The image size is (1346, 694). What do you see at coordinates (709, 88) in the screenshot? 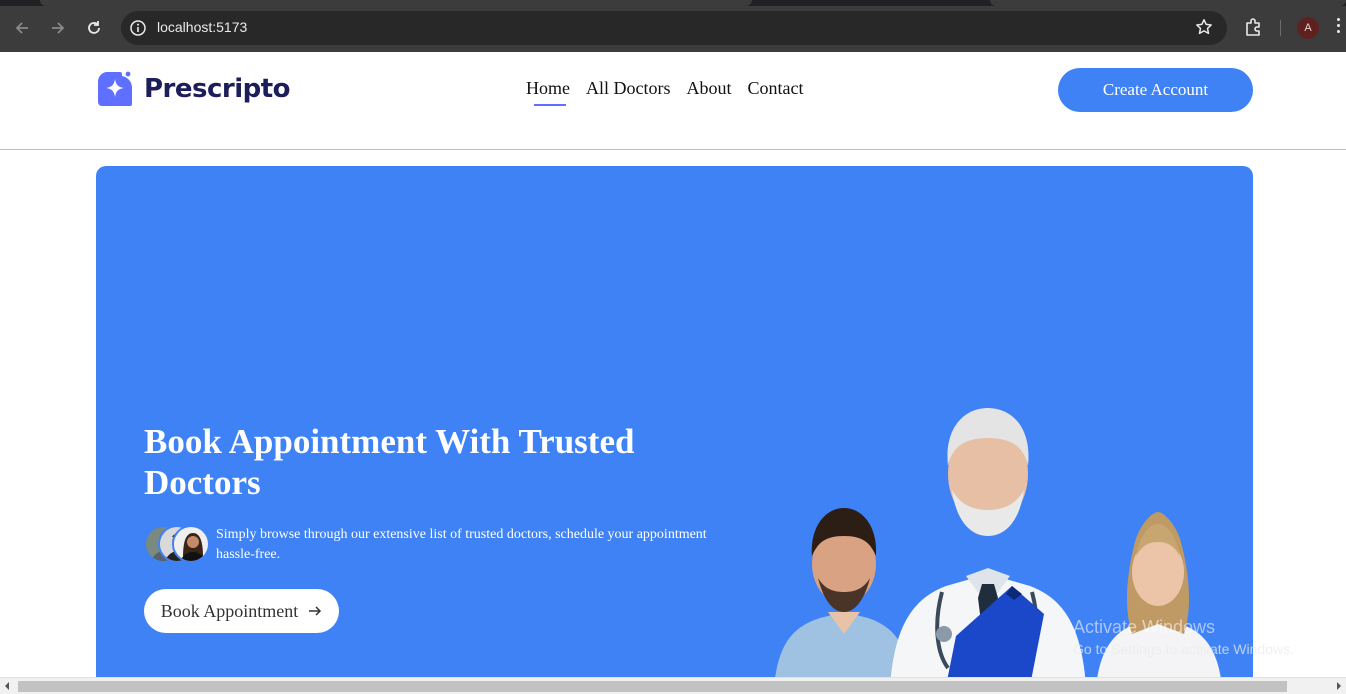
I see `nav-about: About` at bounding box center [709, 88].